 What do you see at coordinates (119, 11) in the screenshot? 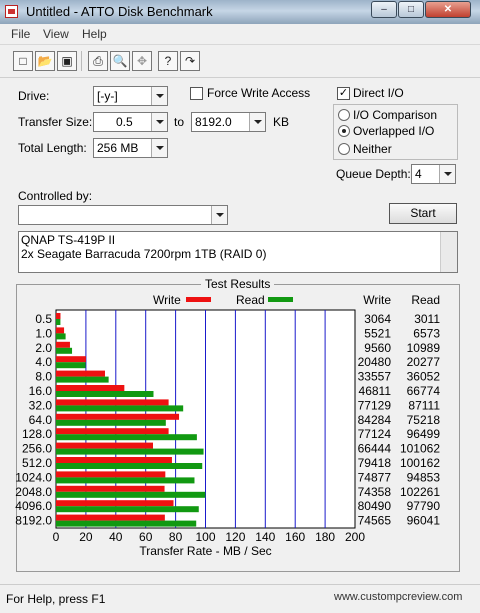
I see `window-title: Untitled - ATTO Disk Benchmark` at bounding box center [119, 11].